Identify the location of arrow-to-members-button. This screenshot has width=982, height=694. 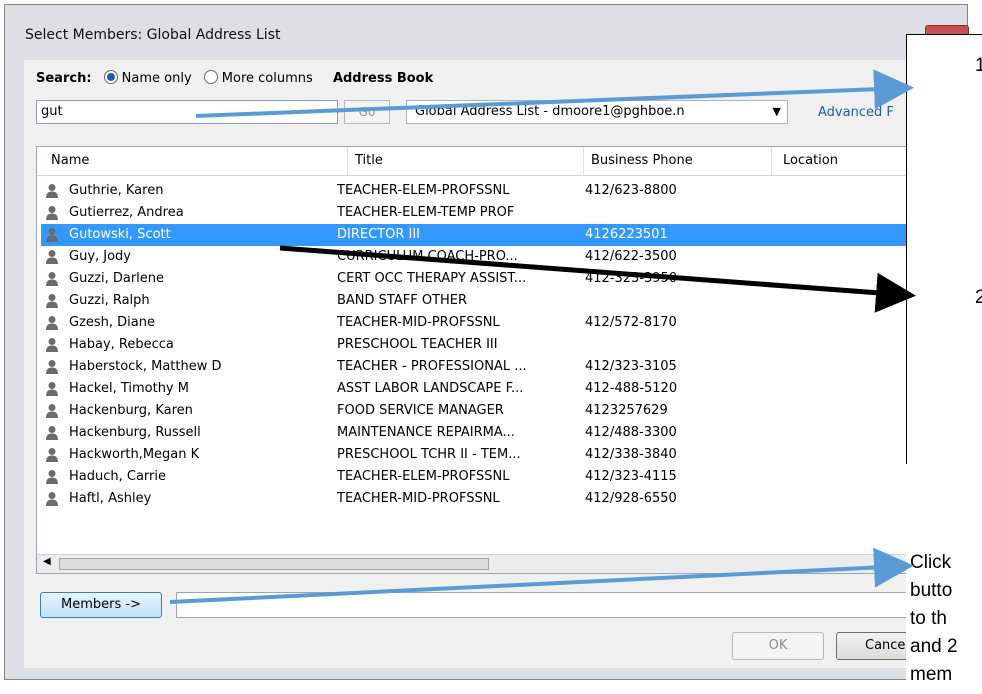
(541, 575).